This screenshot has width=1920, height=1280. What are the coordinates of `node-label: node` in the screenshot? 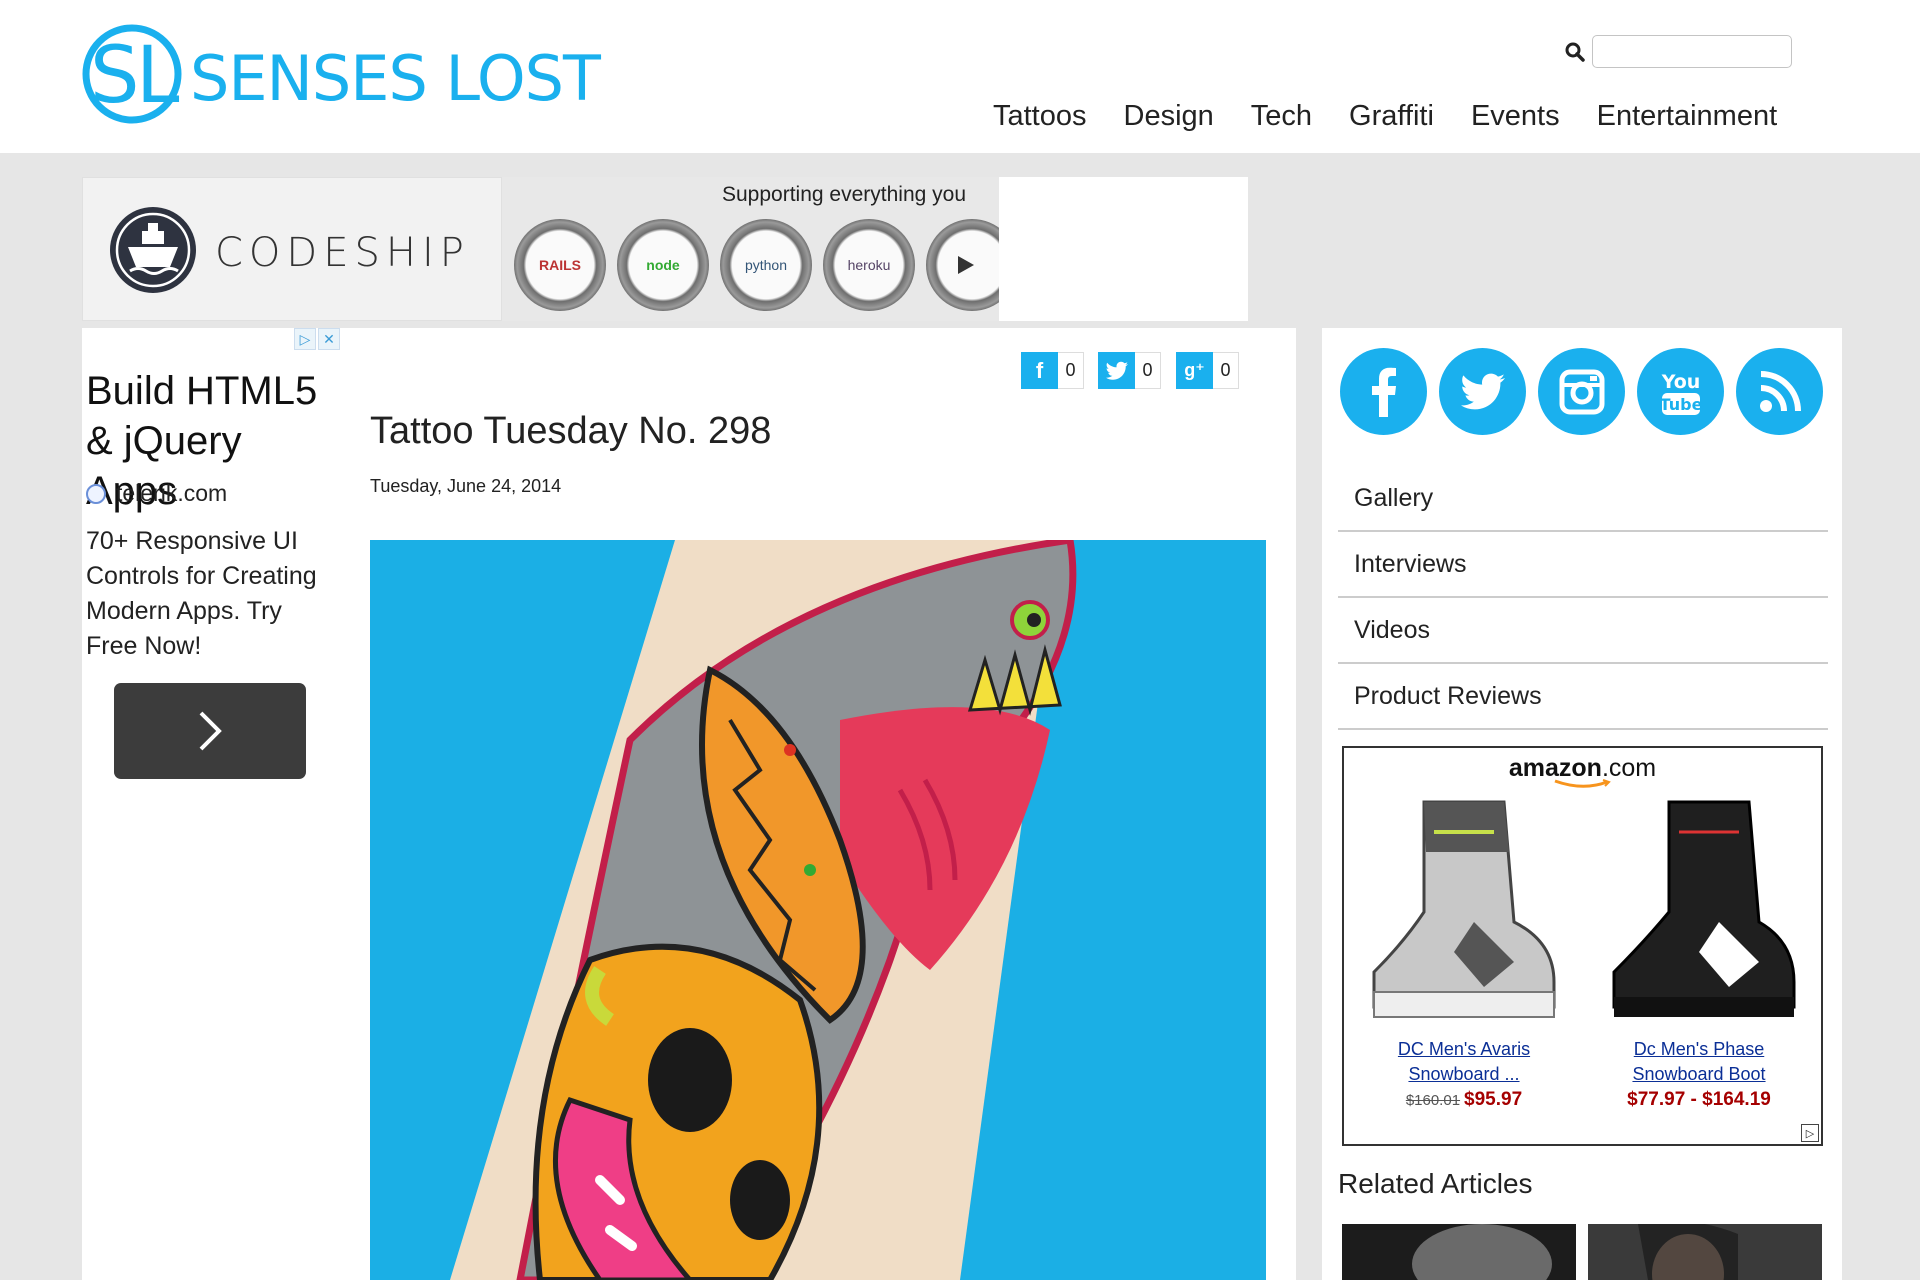 It's located at (663, 265).